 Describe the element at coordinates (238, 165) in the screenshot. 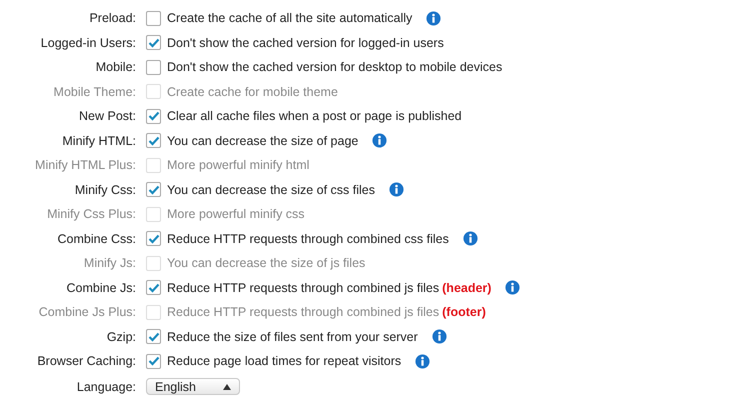

I see `setting-description: More powerful minify html` at that location.